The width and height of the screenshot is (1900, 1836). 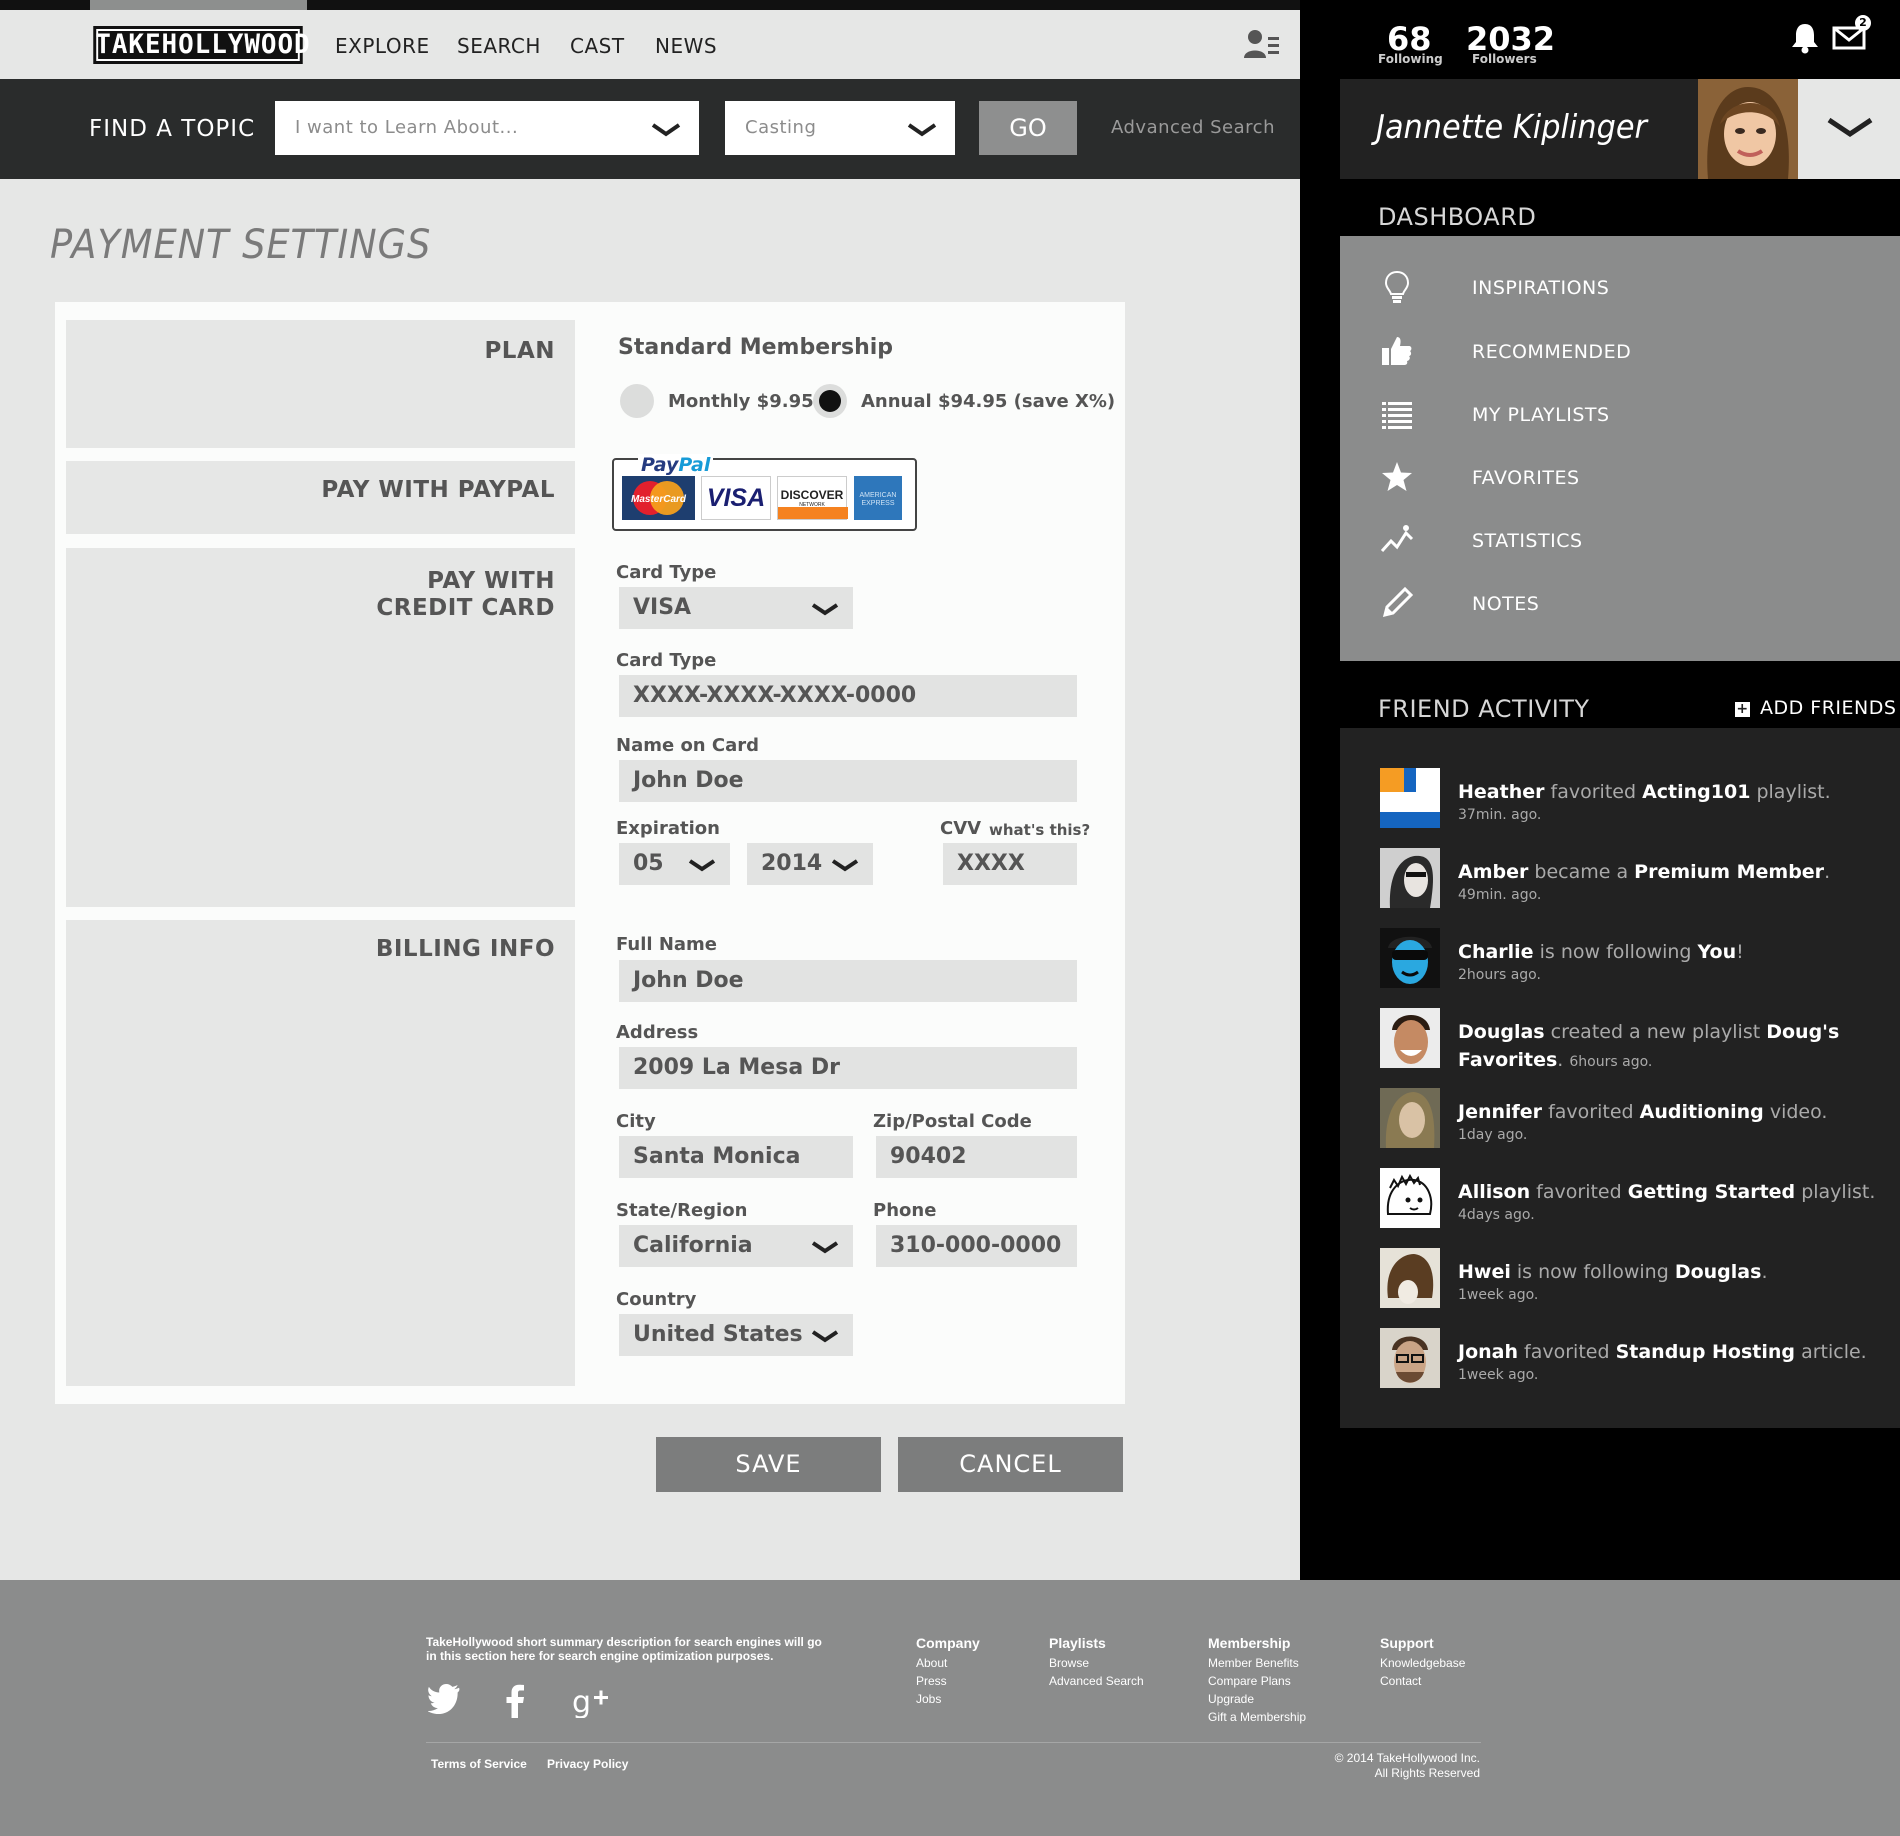 I want to click on save-button: SAVE, so click(x=768, y=1464).